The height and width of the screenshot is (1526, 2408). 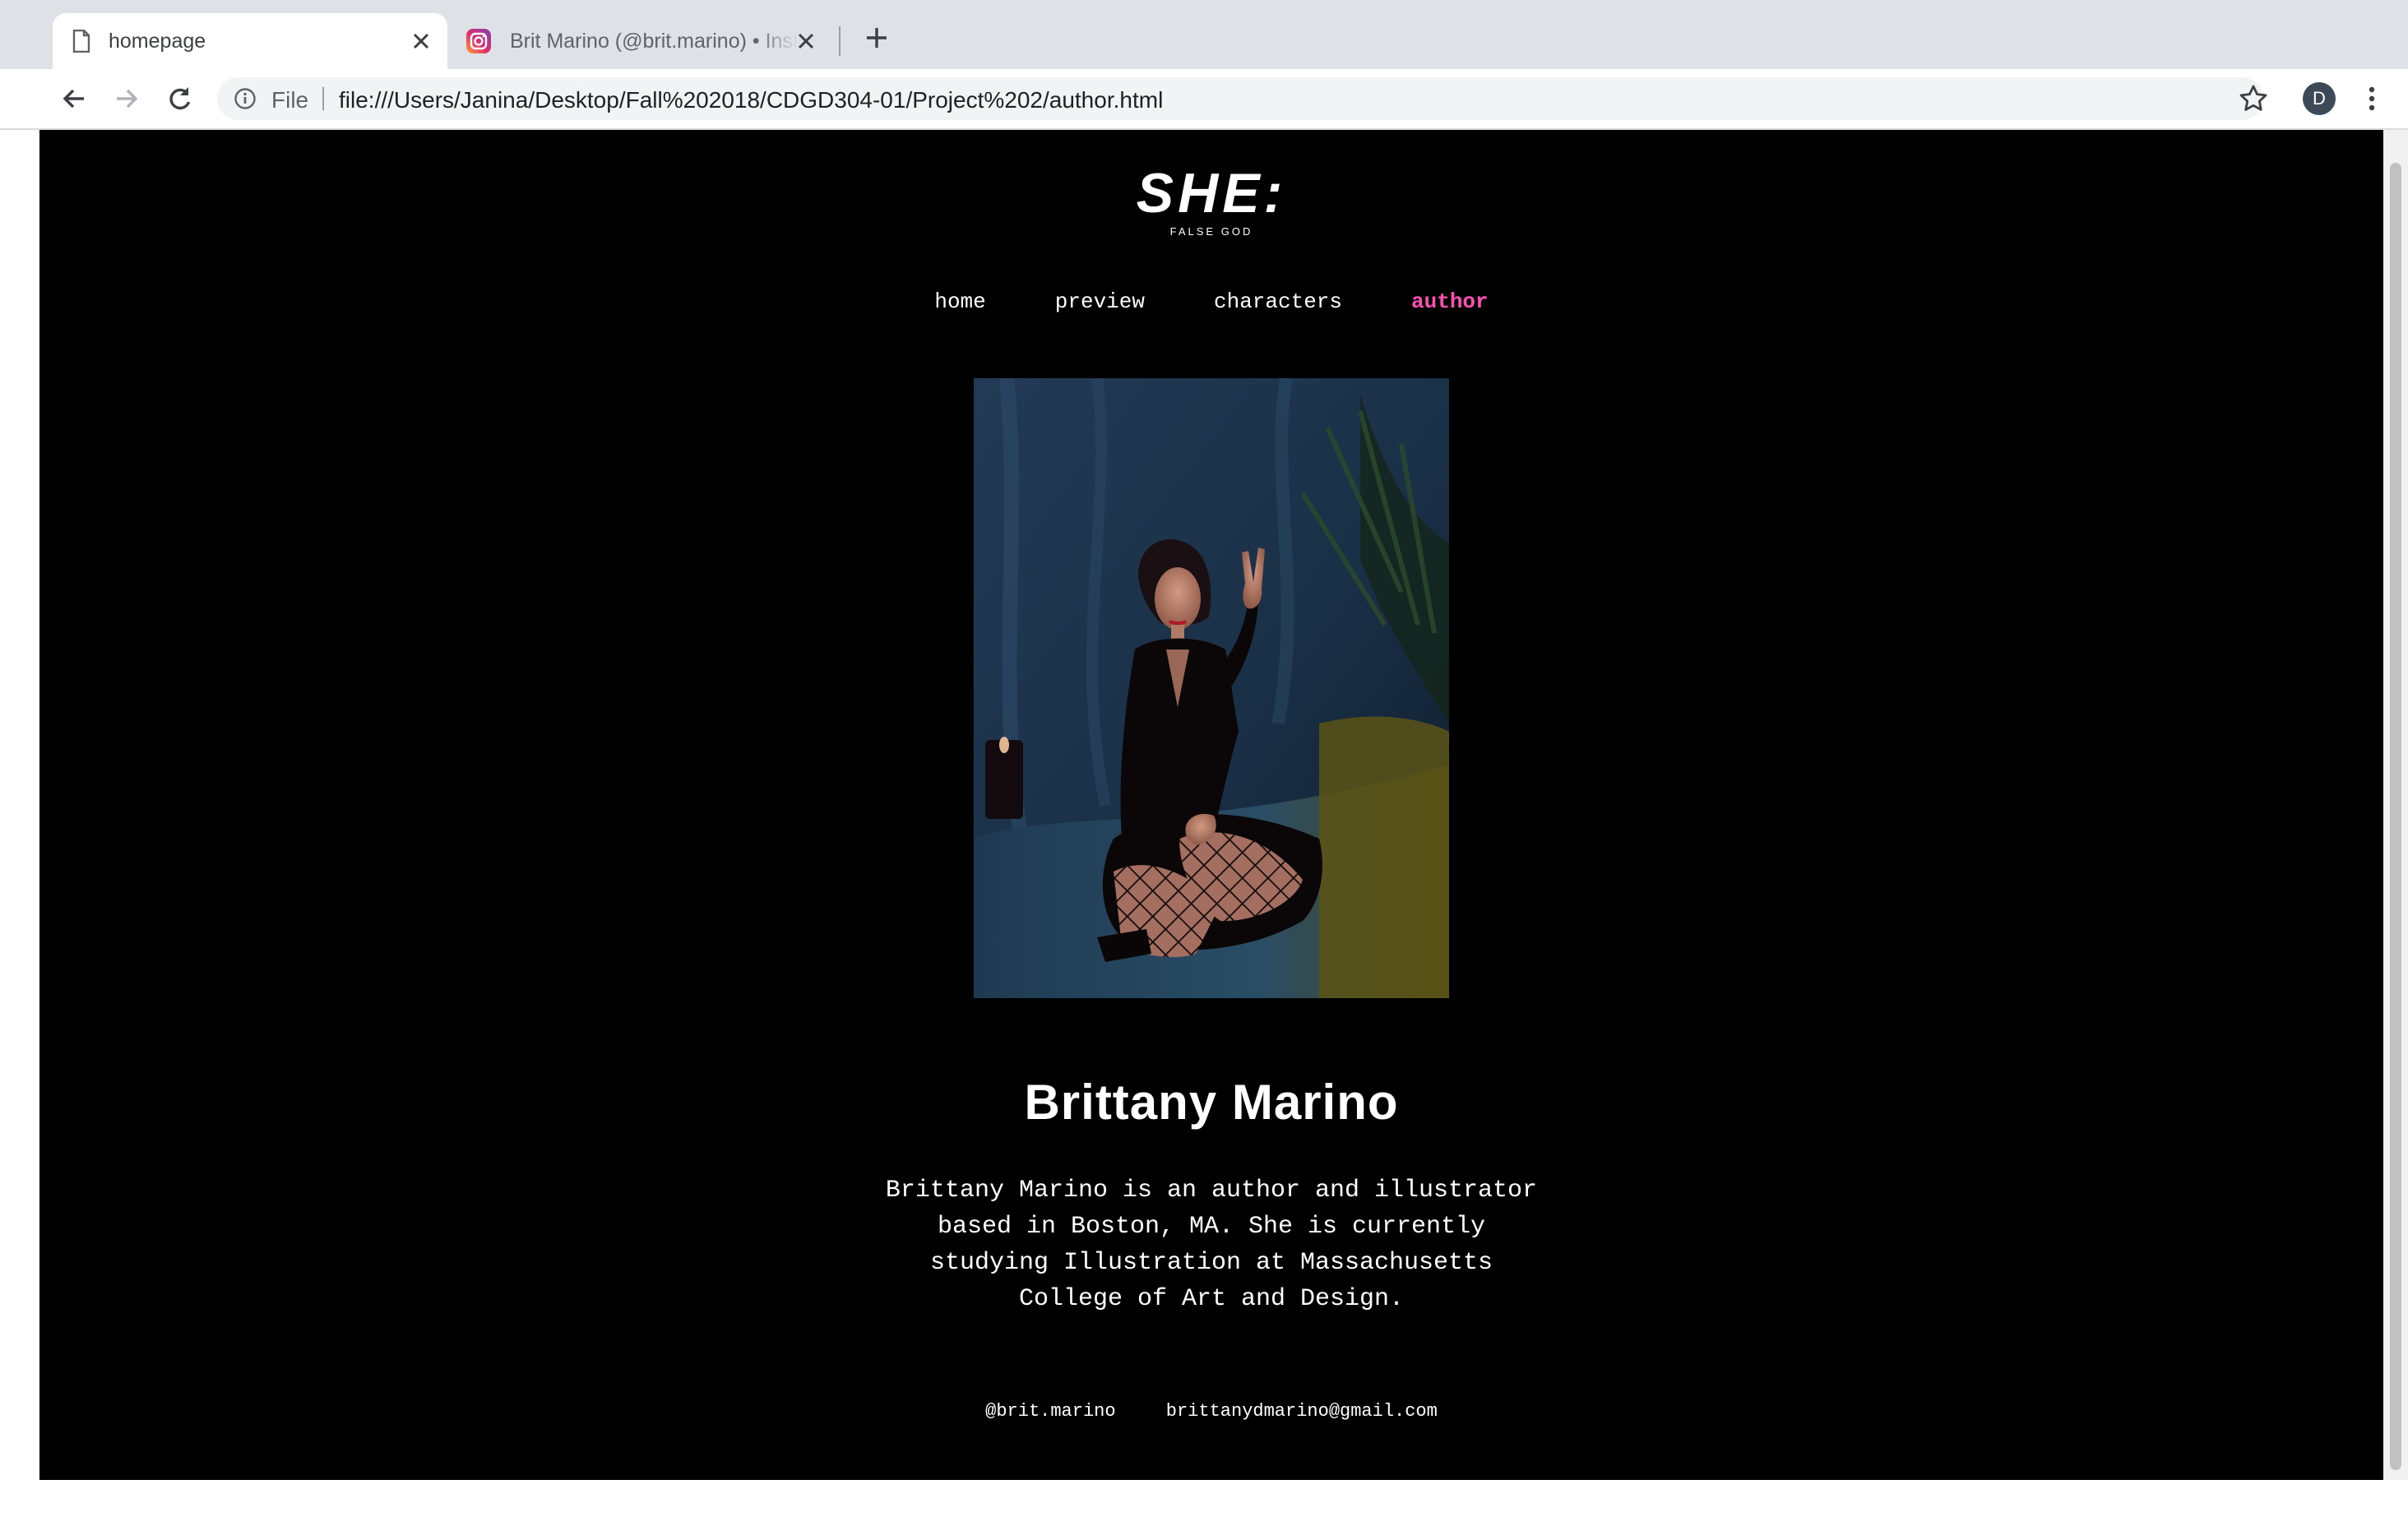 I want to click on instagram-icon, so click(x=479, y=41).